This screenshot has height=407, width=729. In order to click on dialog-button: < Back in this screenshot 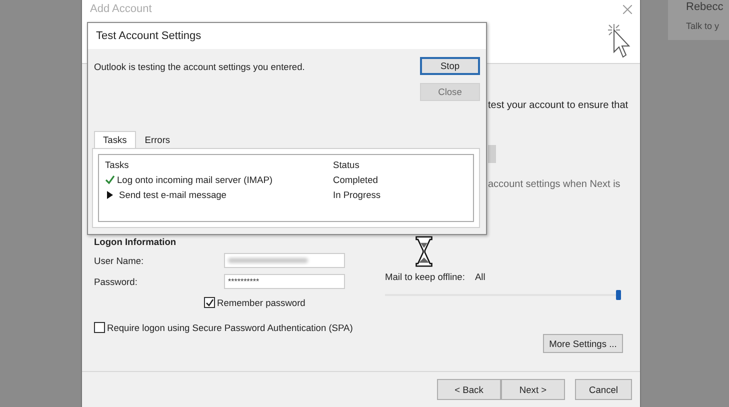, I will do `click(469, 389)`.